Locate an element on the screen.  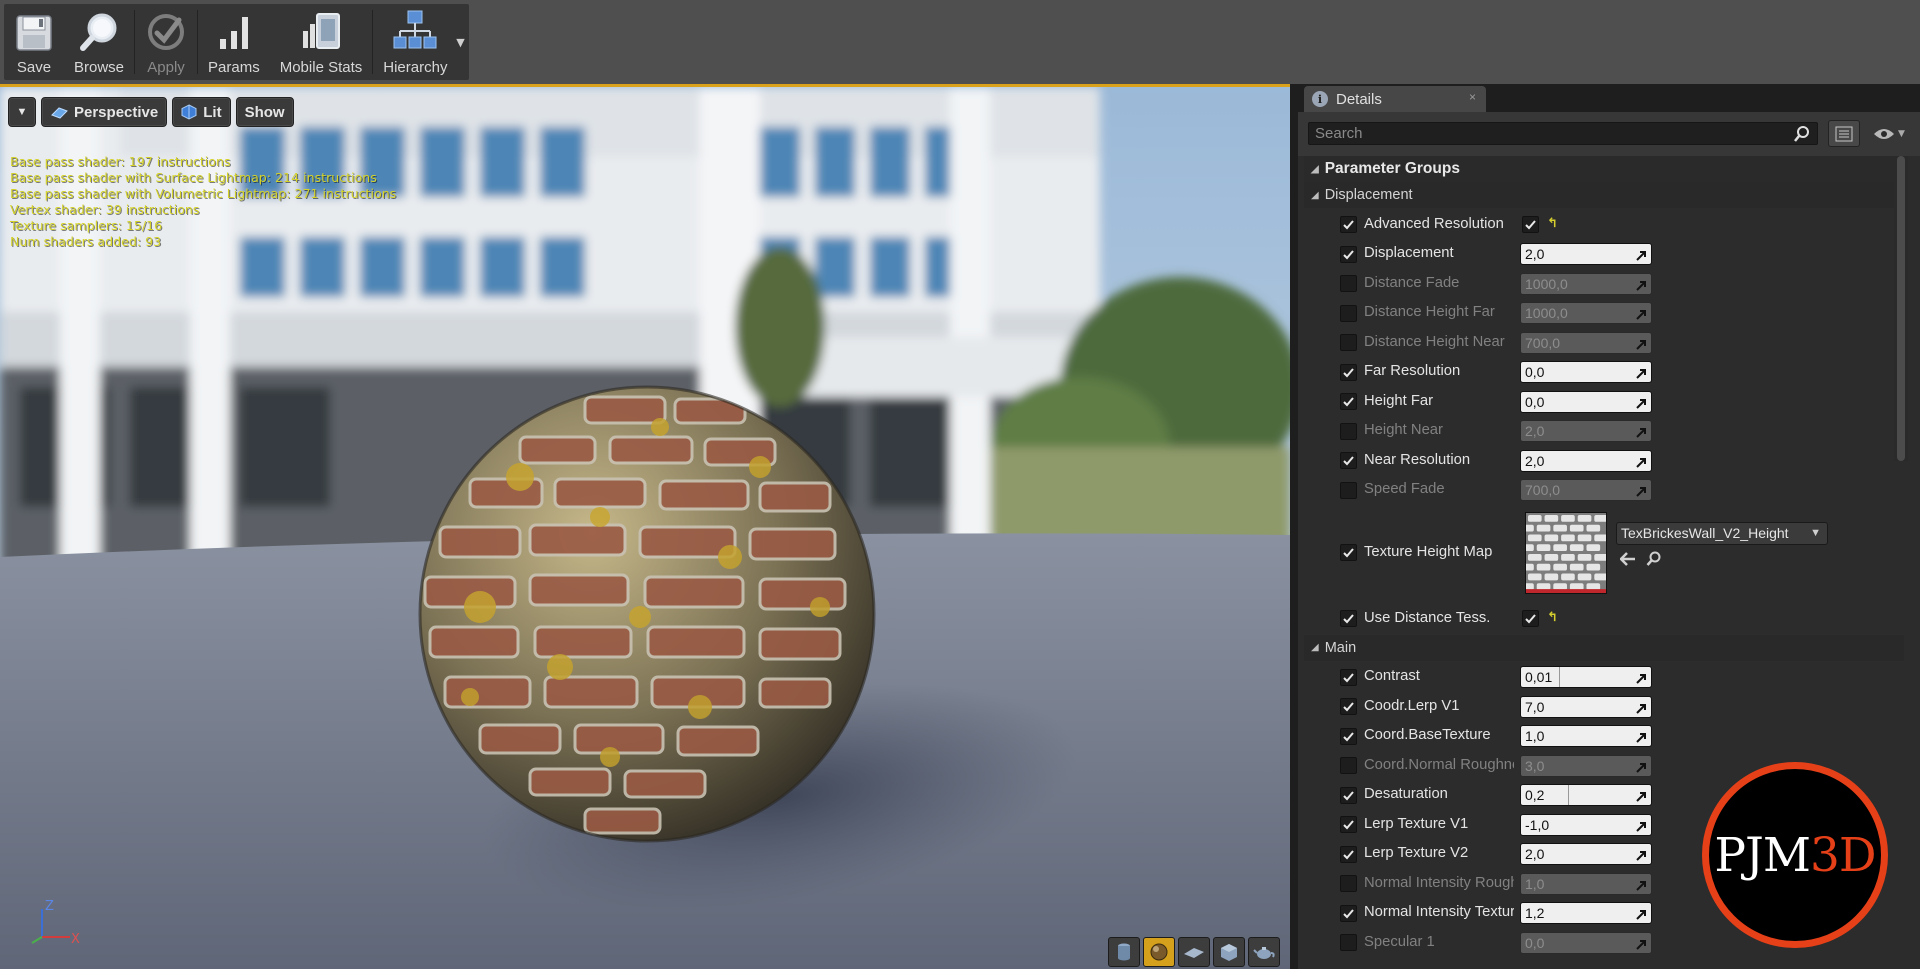
asset-picker-combo: TexBrickesWall_V2_Height ▼ is located at coordinates (1722, 533).